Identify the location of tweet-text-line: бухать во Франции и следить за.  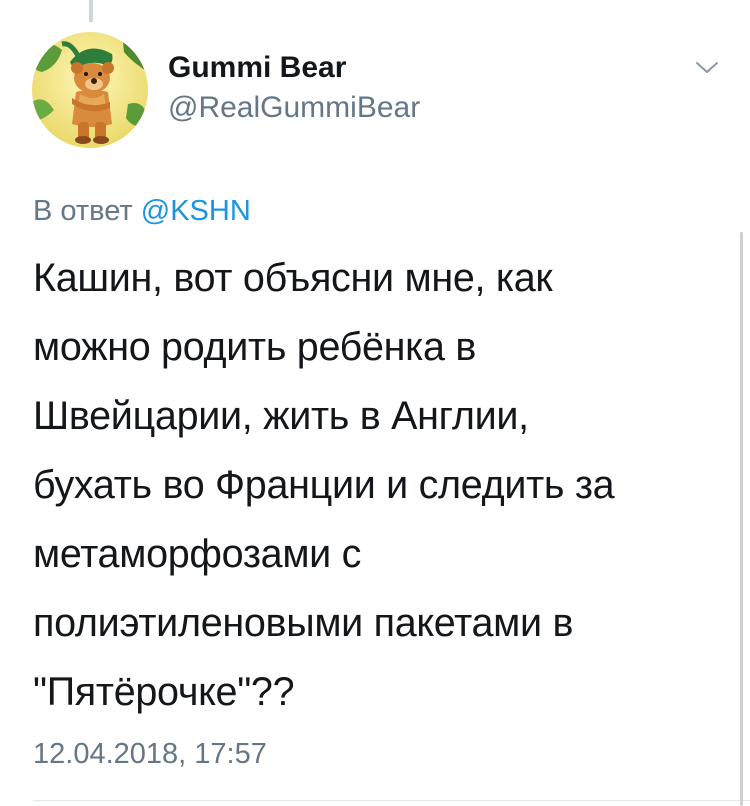
(324, 485).